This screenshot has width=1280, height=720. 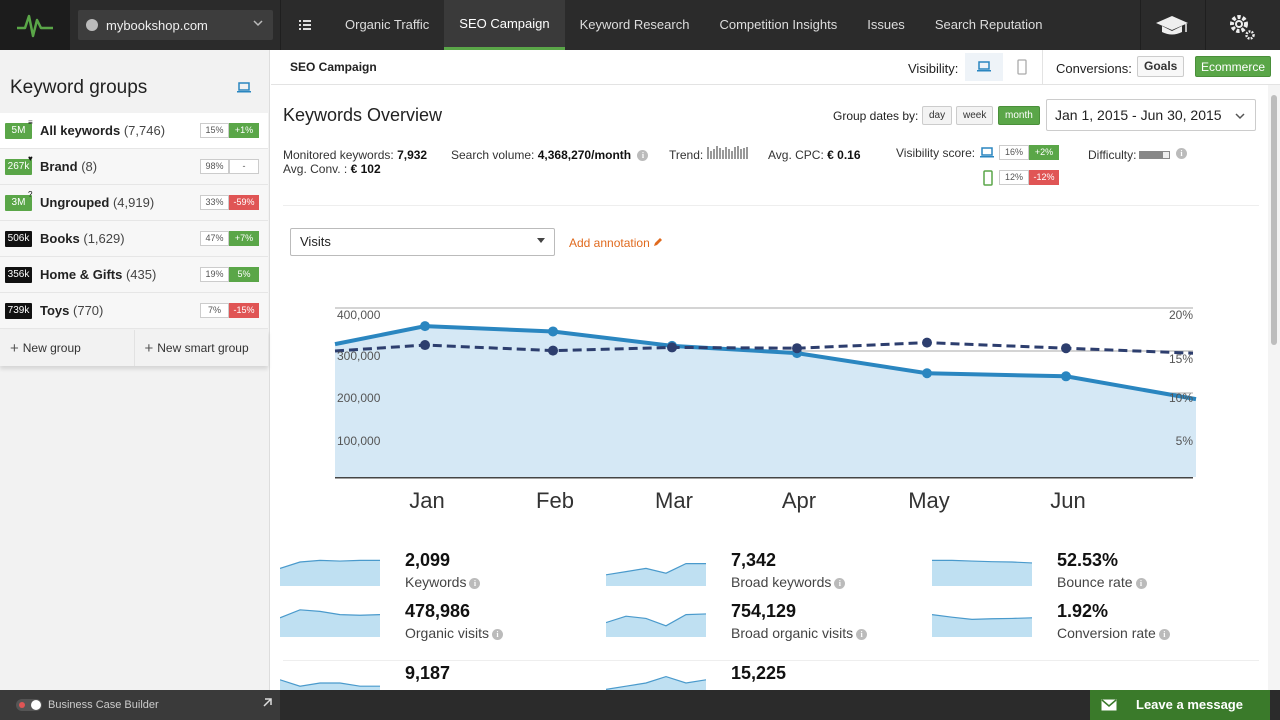 What do you see at coordinates (305, 25) in the screenshot?
I see `list-menu-icon` at bounding box center [305, 25].